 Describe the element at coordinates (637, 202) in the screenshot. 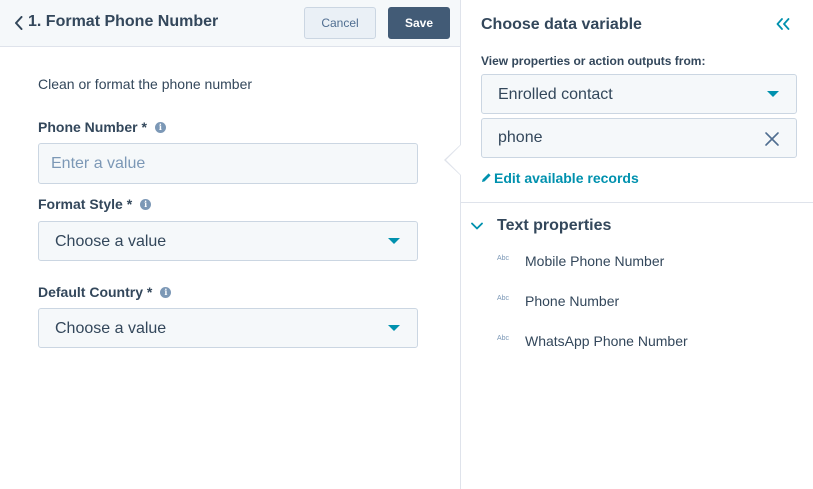

I see `section-divider` at that location.